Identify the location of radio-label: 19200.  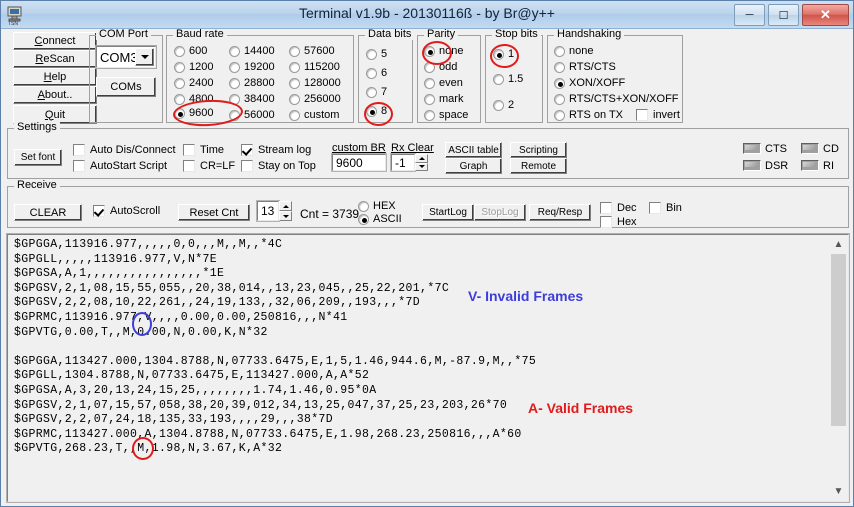
(259, 67).